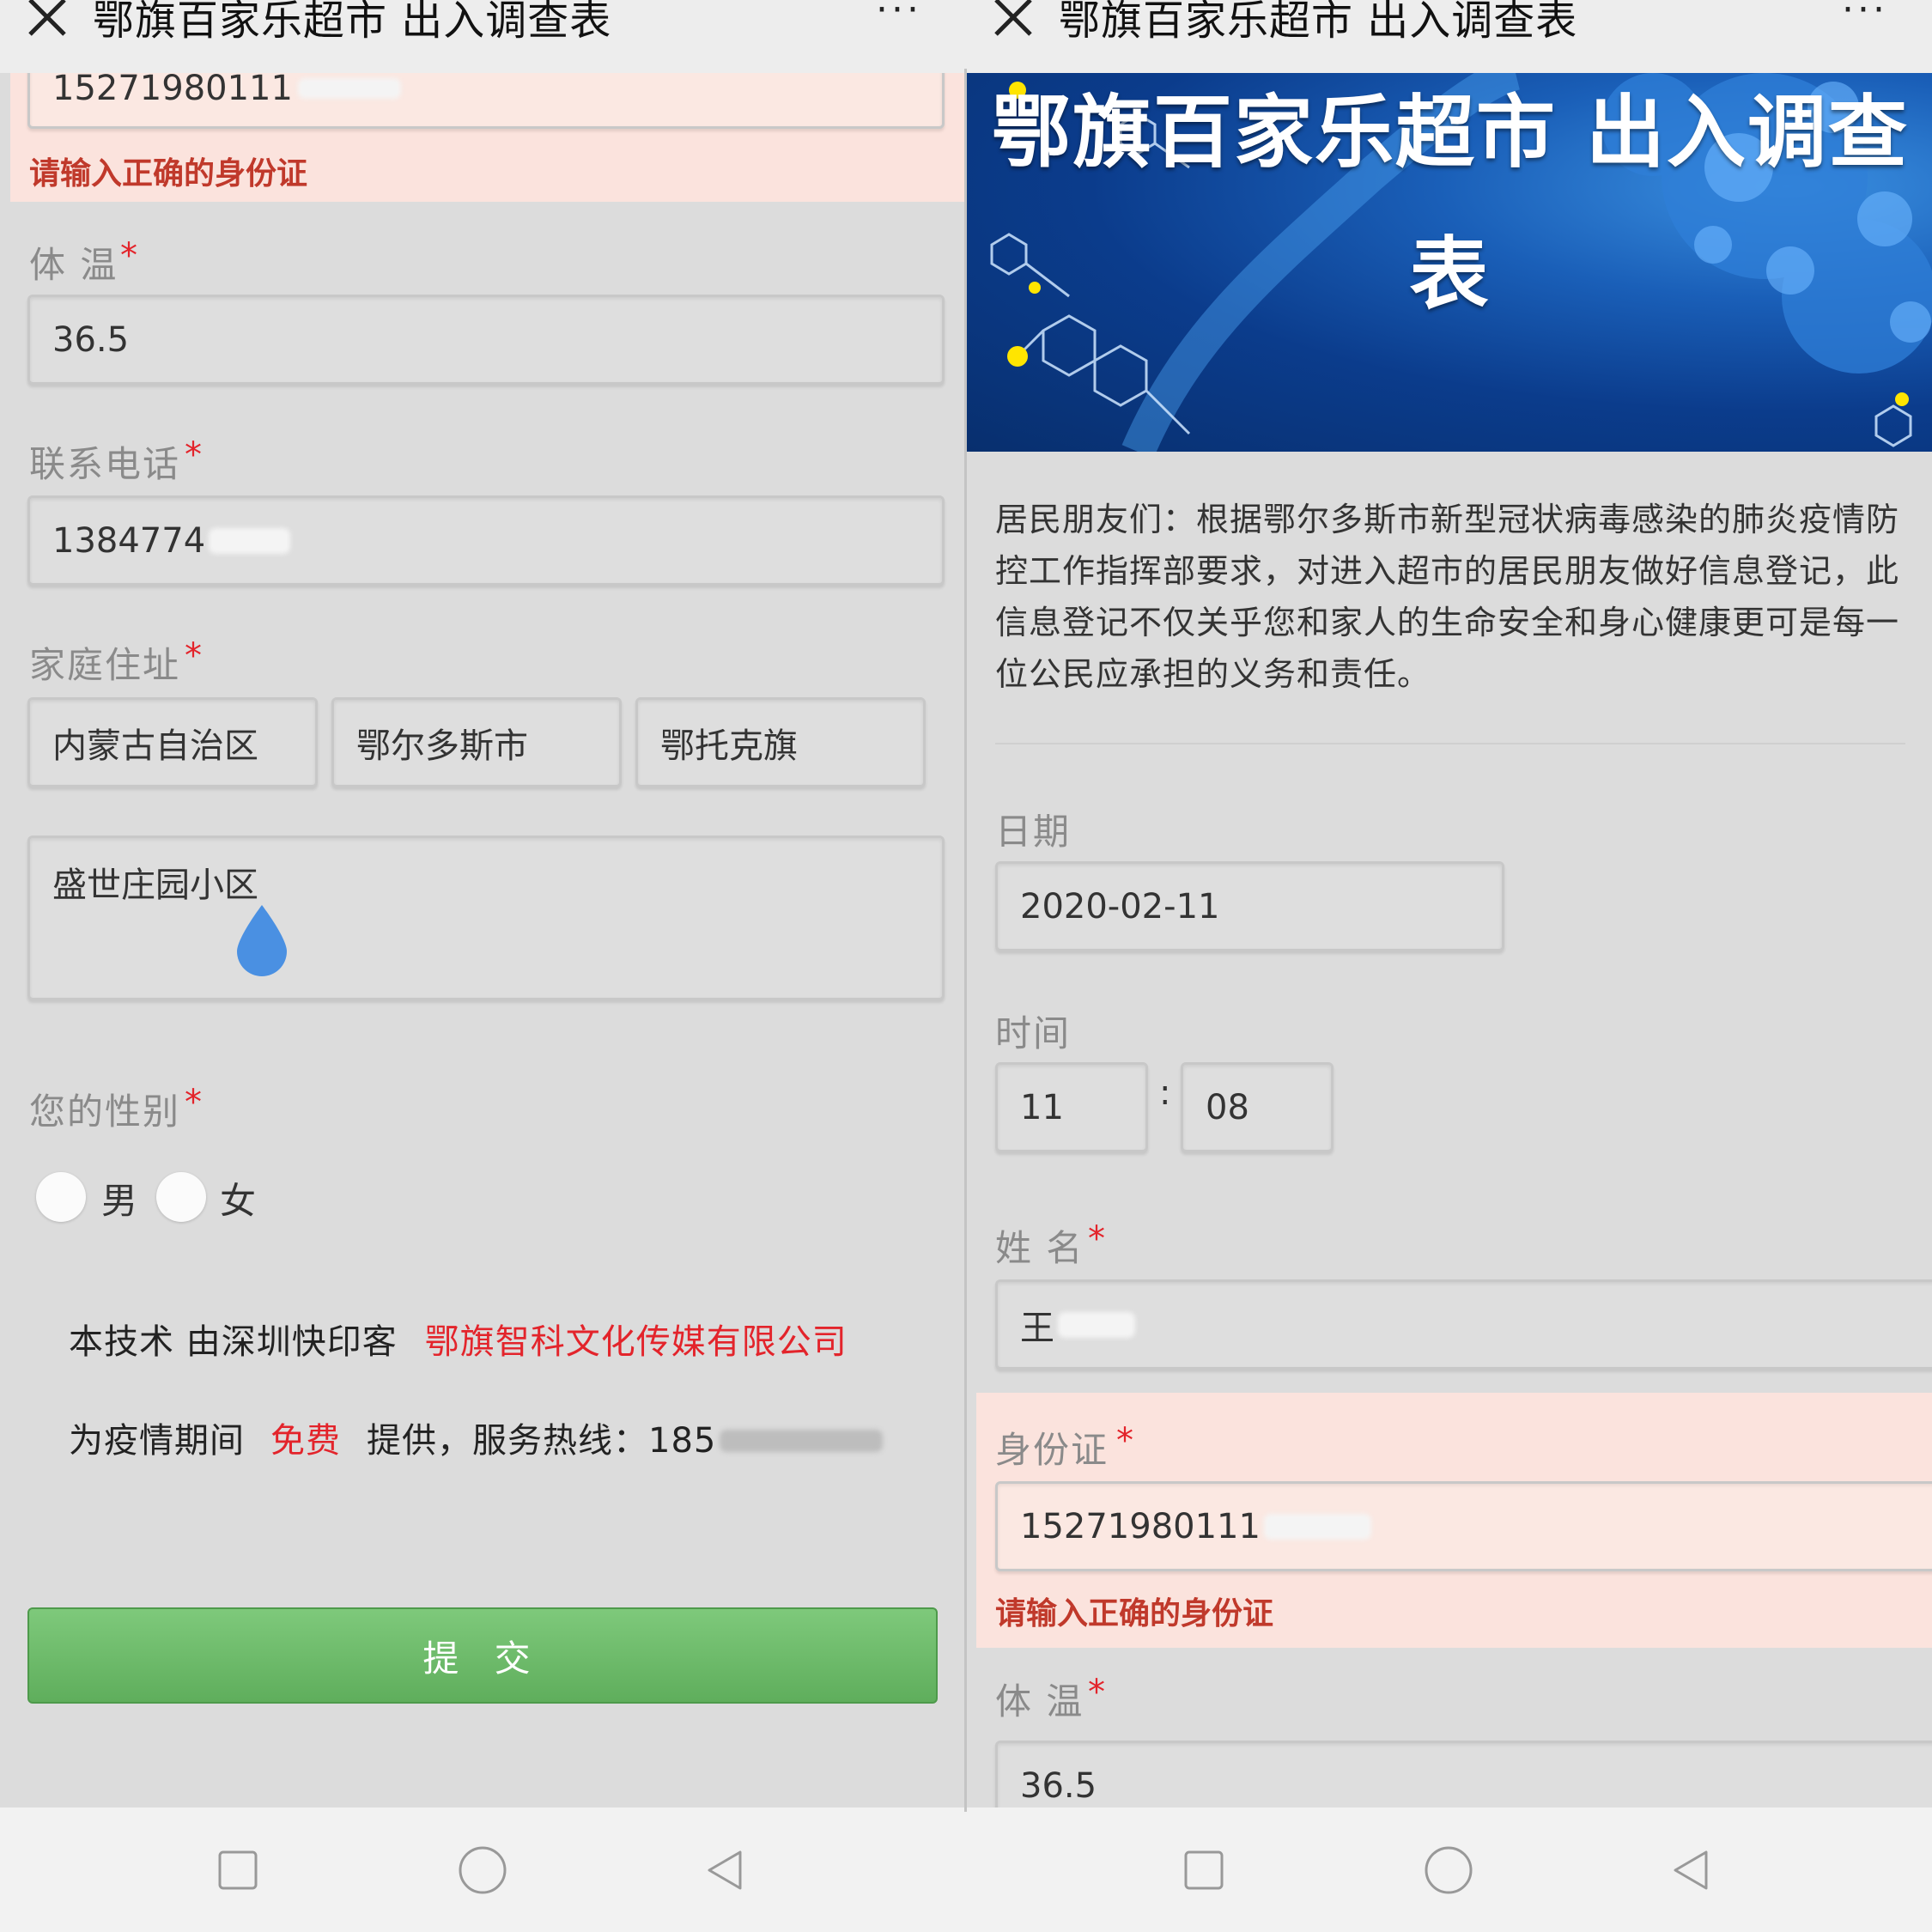 This screenshot has height=1932, width=1932. I want to click on banner-title-line-1: 鄂旗百家乐超市 出入调查, so click(1451, 133).